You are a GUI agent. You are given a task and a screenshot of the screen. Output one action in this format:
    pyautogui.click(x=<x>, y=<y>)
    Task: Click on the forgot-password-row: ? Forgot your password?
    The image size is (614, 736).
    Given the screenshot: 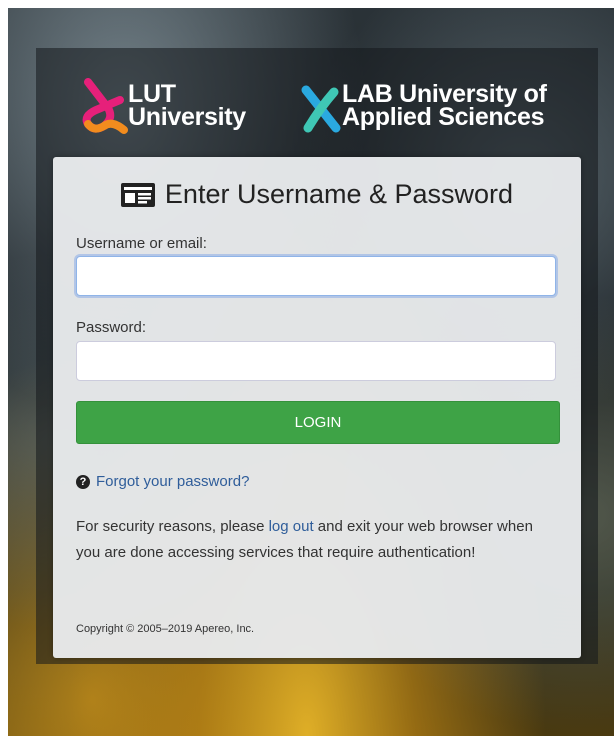 What is the action you would take?
    pyautogui.click(x=162, y=481)
    